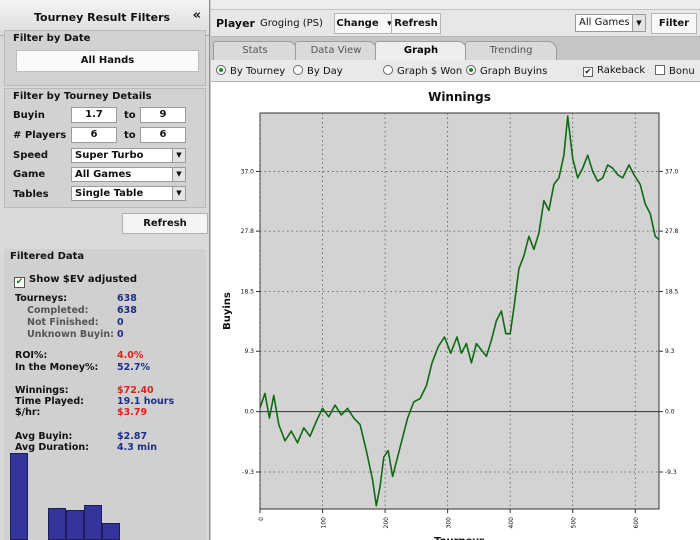 The image size is (700, 540). I want to click on show-ev-checkbox: ✔ Show $EV adjusted, so click(75, 281).